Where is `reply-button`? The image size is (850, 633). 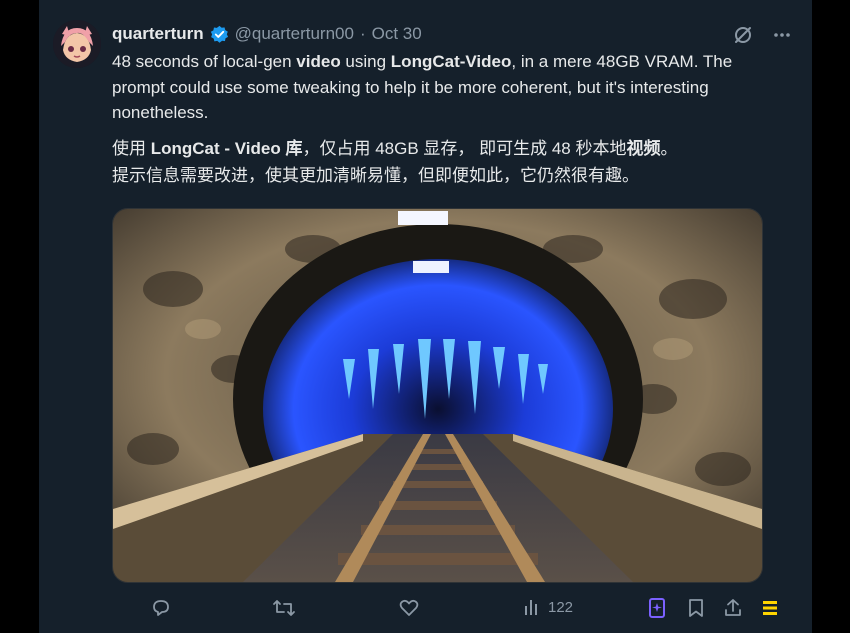 reply-button is located at coordinates (161, 608).